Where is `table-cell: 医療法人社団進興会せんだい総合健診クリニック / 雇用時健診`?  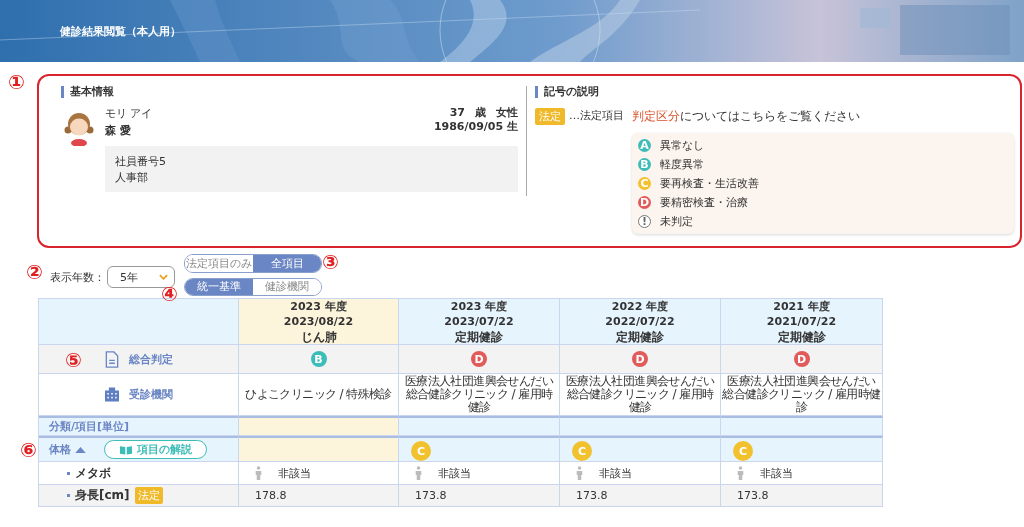 table-cell: 医療法人社団進興会せんだい総合健診クリニック / 雇用時健診 is located at coordinates (801, 394).